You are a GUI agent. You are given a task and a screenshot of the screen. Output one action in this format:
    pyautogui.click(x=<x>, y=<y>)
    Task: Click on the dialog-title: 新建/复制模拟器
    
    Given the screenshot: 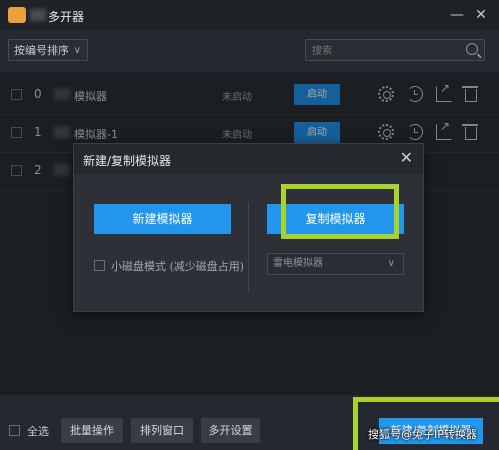 What is the action you would take?
    pyautogui.click(x=127, y=161)
    